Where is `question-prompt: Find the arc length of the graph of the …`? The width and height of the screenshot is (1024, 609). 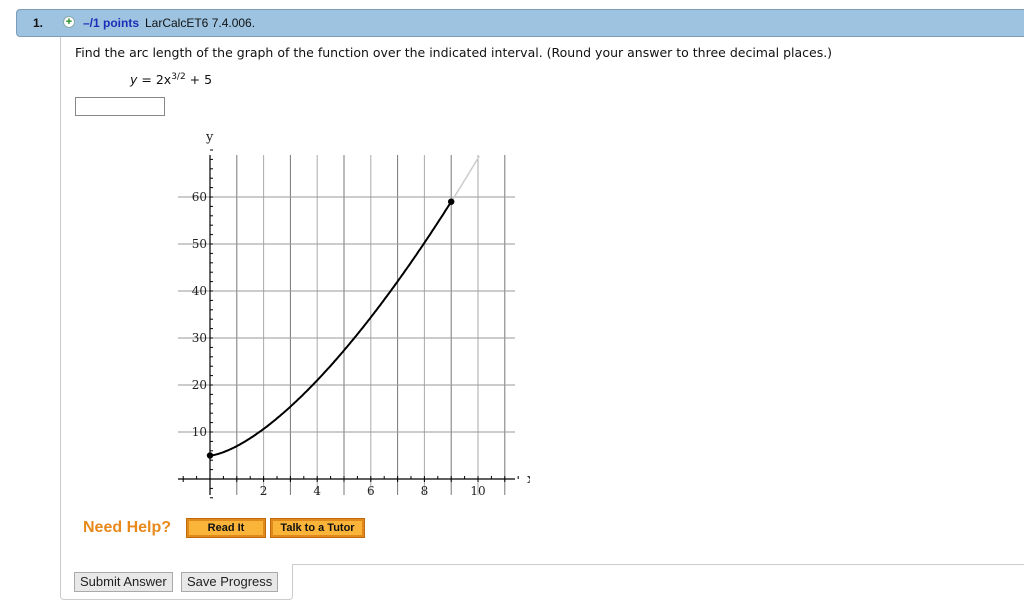
question-prompt: Find the arc length of the graph of the … is located at coordinates (454, 52).